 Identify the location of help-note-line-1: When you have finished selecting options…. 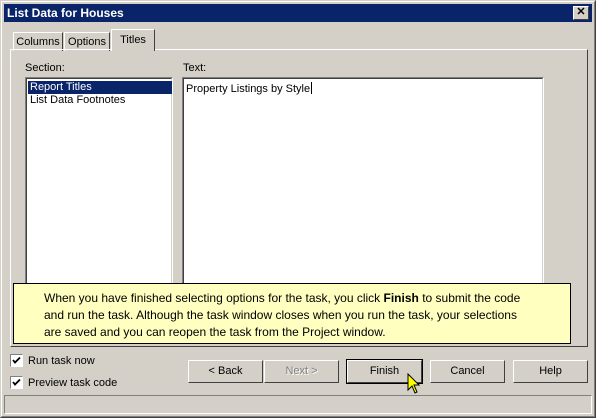
(282, 298).